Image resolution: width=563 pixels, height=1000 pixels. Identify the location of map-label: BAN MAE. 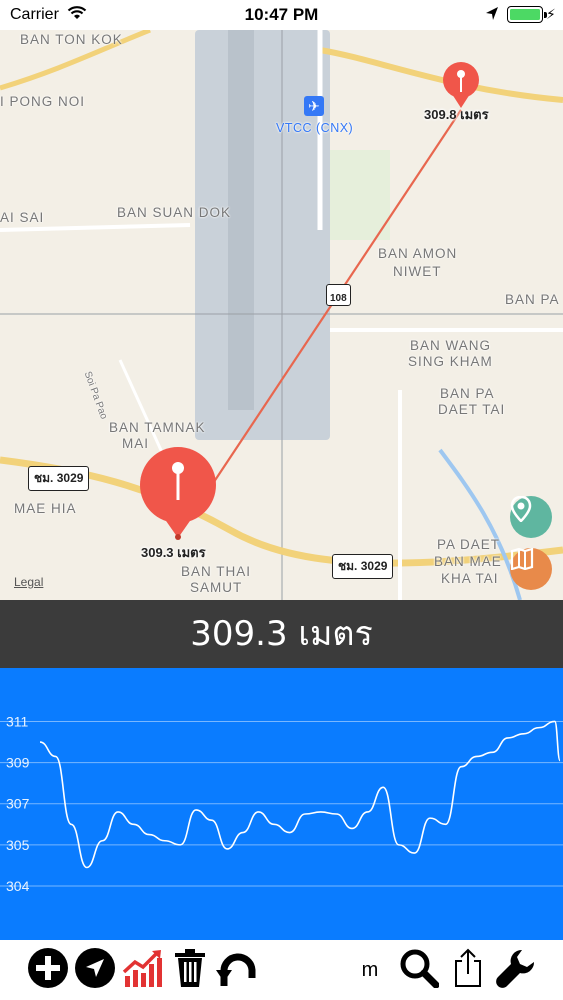
(468, 561).